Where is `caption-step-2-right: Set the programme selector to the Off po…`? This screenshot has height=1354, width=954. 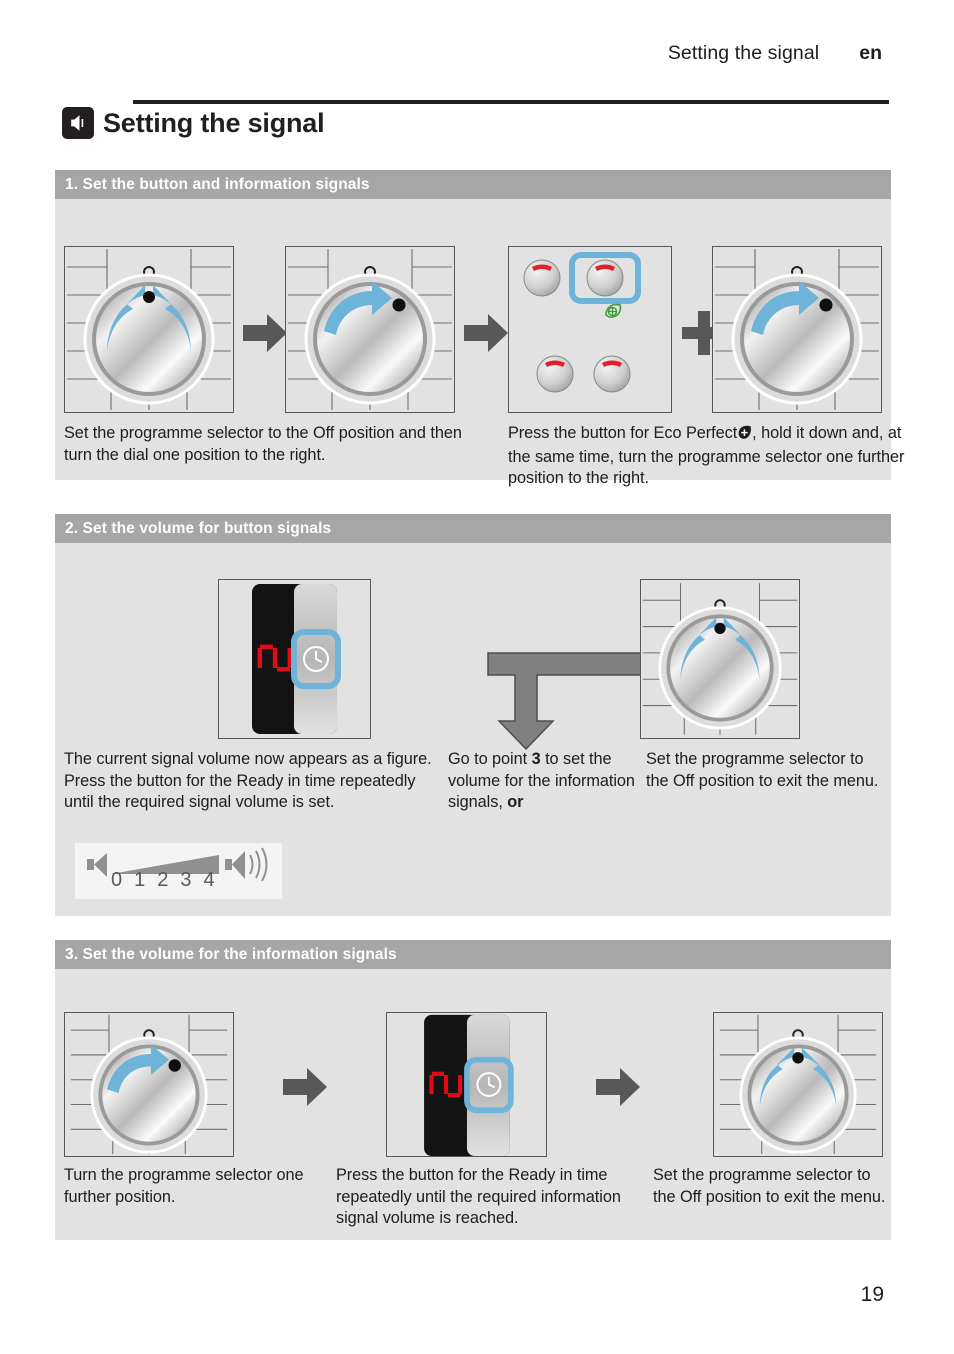 caption-step-2-right: Set the programme selector to the Off po… is located at coordinates (762, 770).